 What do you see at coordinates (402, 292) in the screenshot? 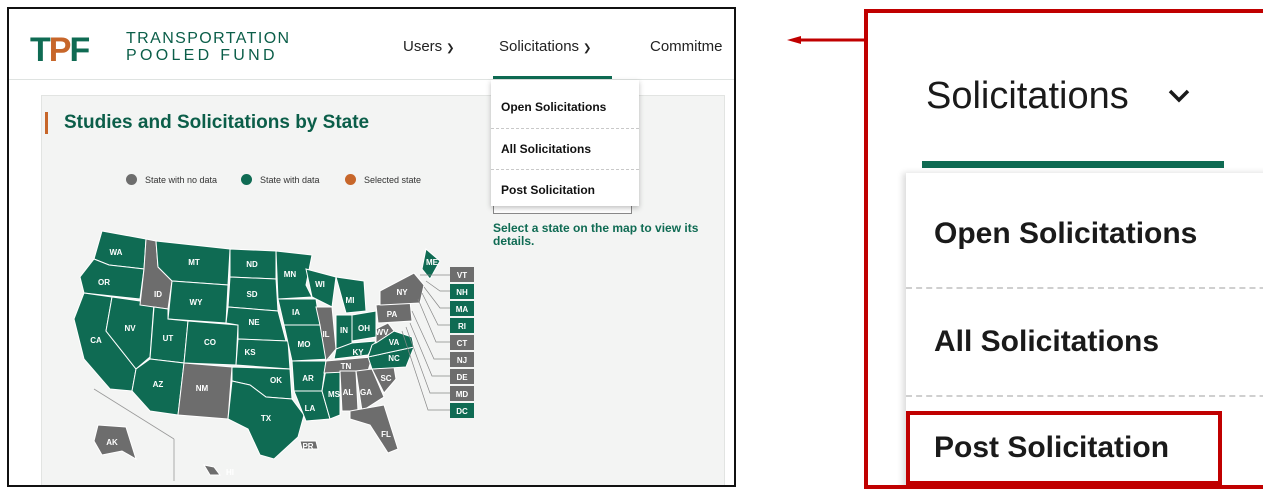
I see `label-ny: NY` at bounding box center [402, 292].